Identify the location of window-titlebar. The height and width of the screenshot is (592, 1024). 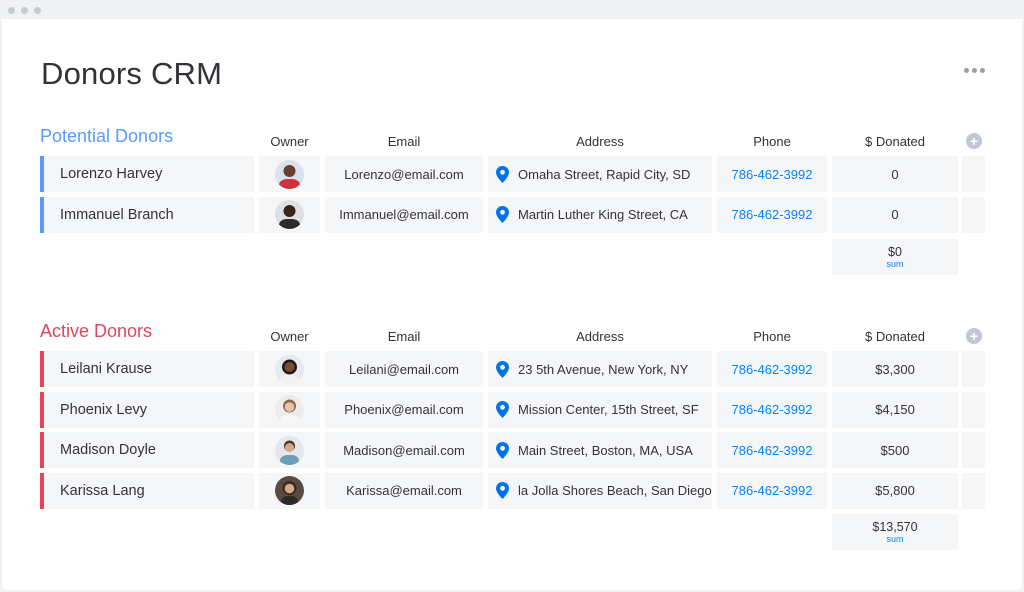
(512, 10).